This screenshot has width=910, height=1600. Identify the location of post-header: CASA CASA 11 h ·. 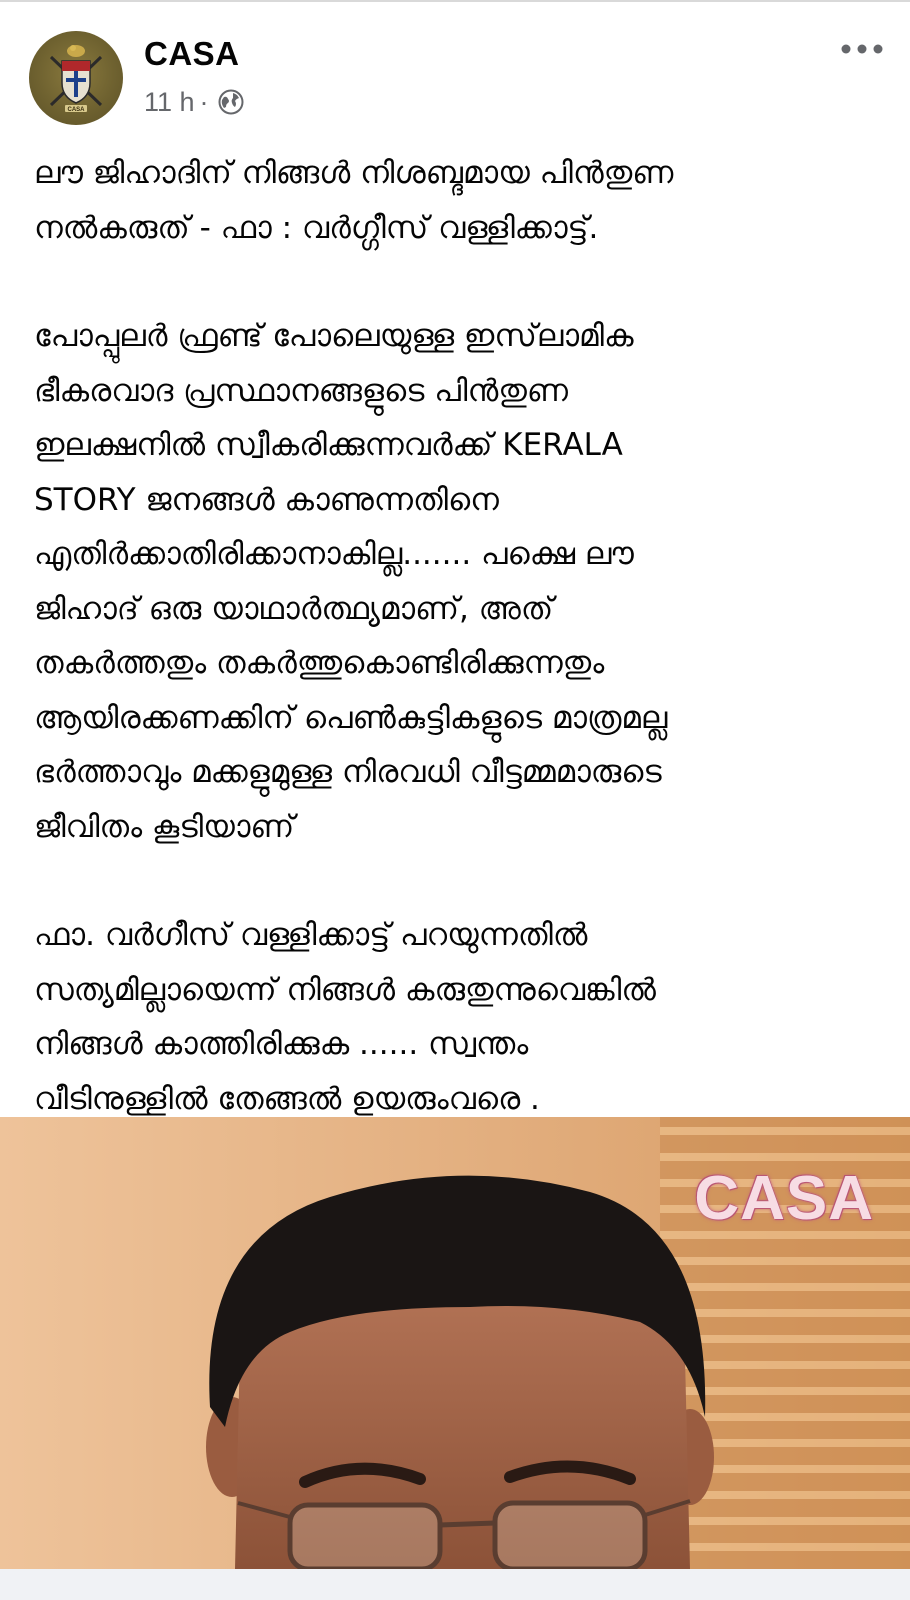
(455, 70).